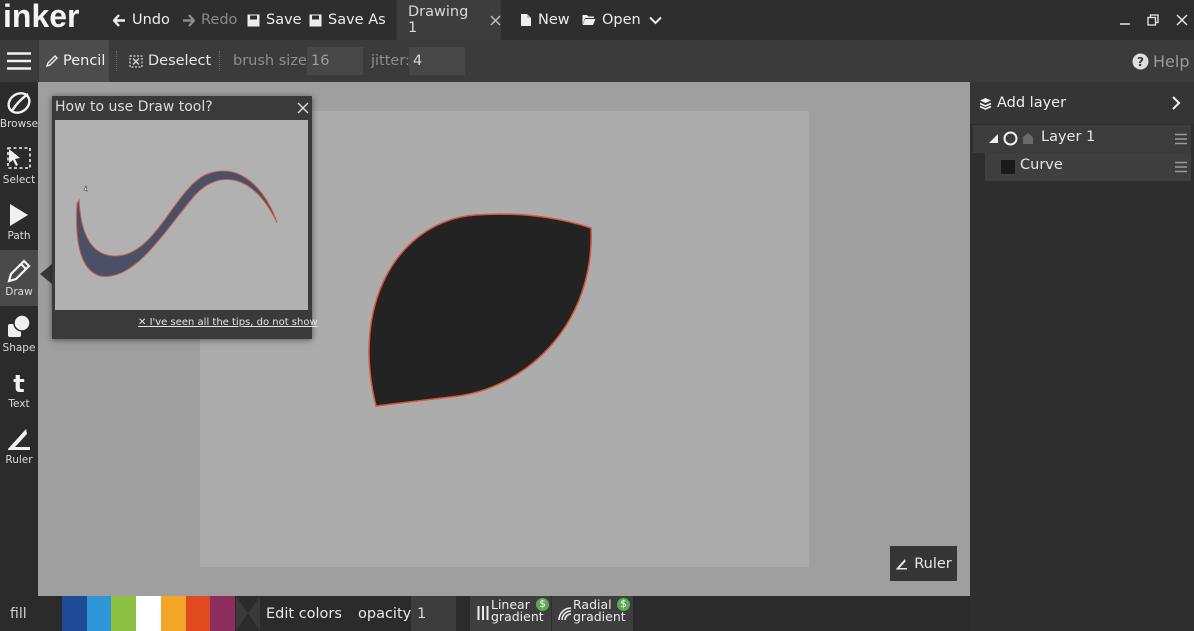  I want to click on restore-icon, so click(1153, 20).